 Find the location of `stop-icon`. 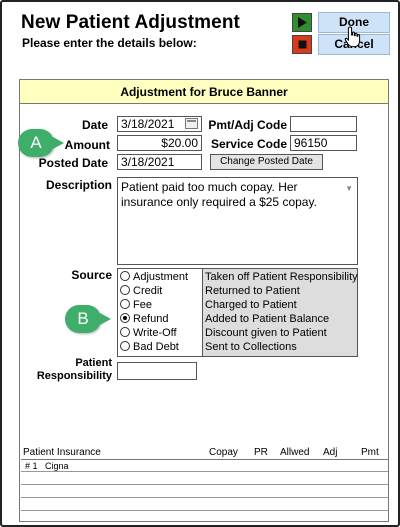

stop-icon is located at coordinates (302, 44).